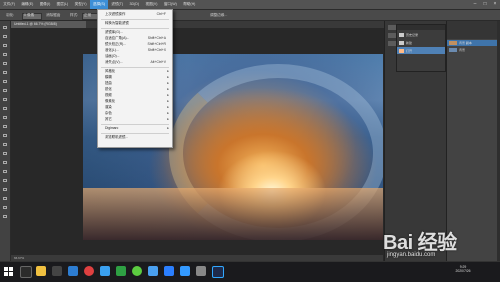  What do you see at coordinates (135, 14) in the screenshot?
I see `menu-item: 上次滤镜操作 Ctrl+F` at bounding box center [135, 14].